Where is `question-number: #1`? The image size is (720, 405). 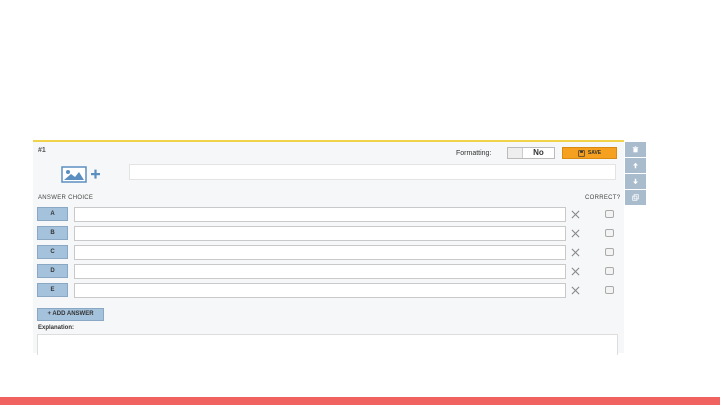 question-number: #1 is located at coordinates (42, 150).